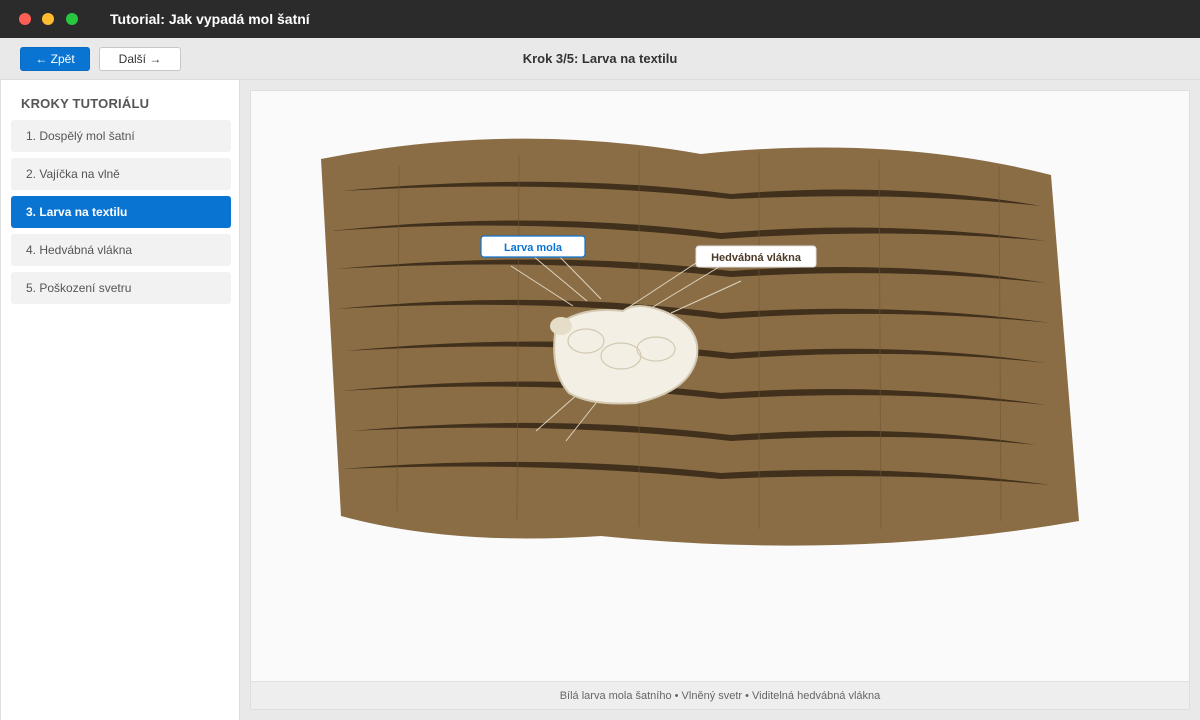 This screenshot has height=720, width=1200. I want to click on maximize-window-button, so click(72, 19).